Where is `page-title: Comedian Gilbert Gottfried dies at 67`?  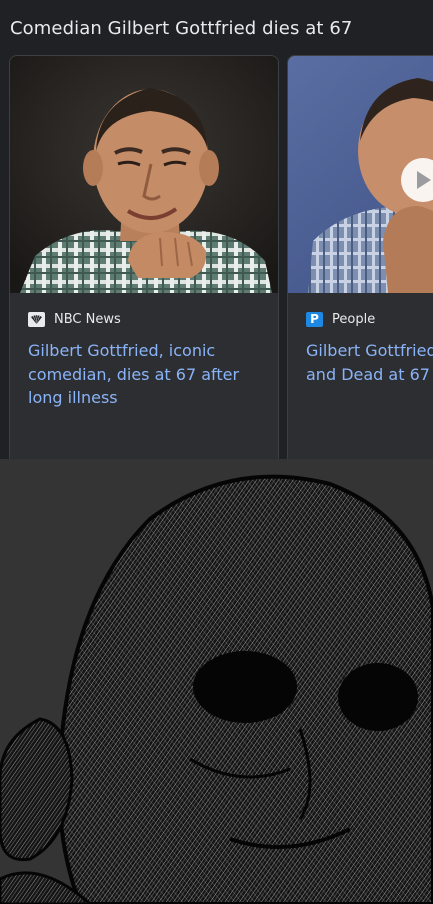
page-title: Comedian Gilbert Gottfried dies at 67 is located at coordinates (181, 28).